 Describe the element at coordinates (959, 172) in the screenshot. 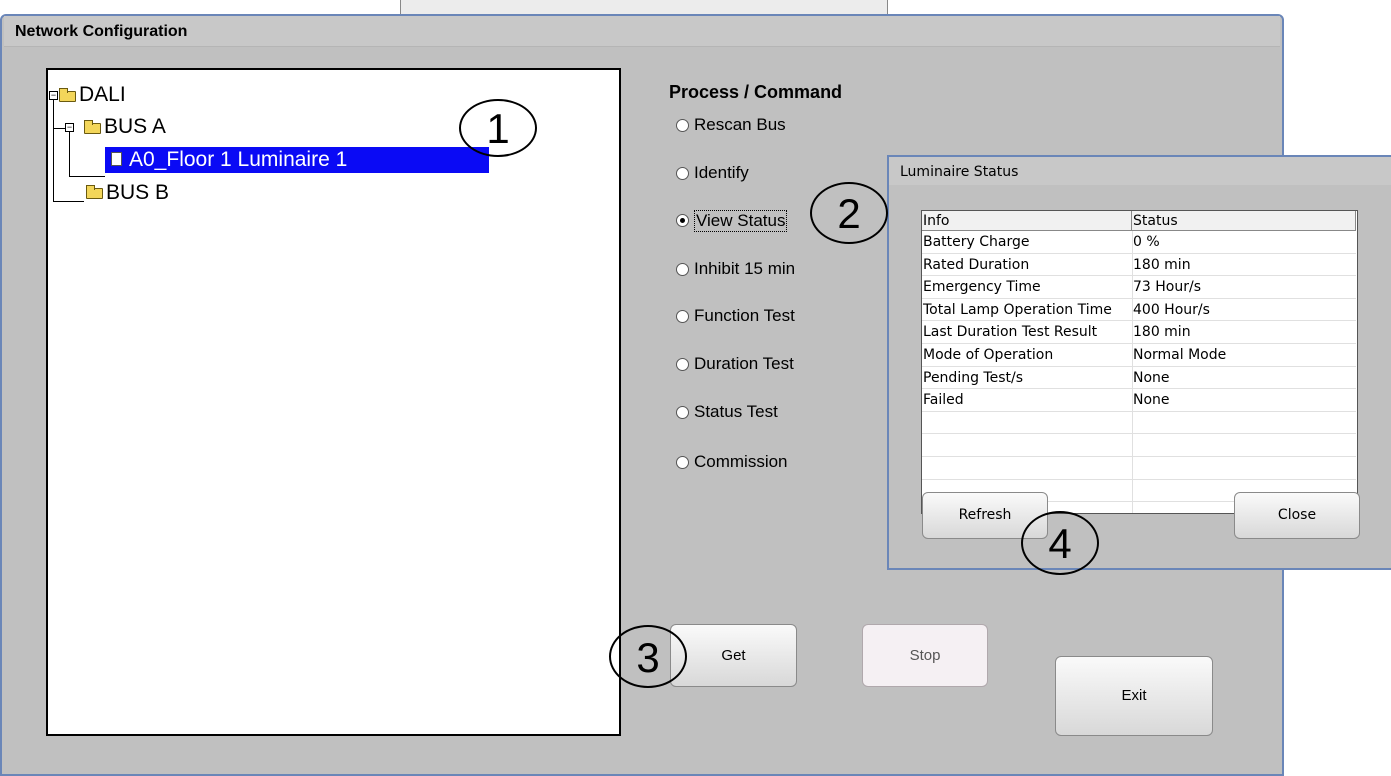

I see `dialog-title: Luminaire Status` at that location.